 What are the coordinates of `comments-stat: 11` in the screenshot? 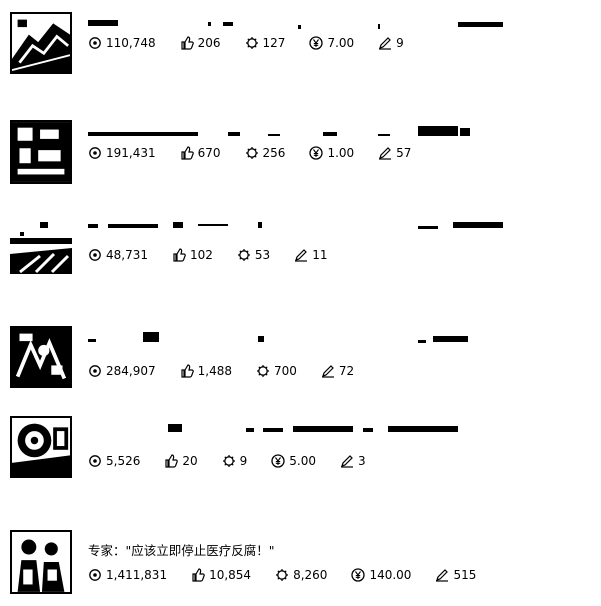 It's located at (310, 255).